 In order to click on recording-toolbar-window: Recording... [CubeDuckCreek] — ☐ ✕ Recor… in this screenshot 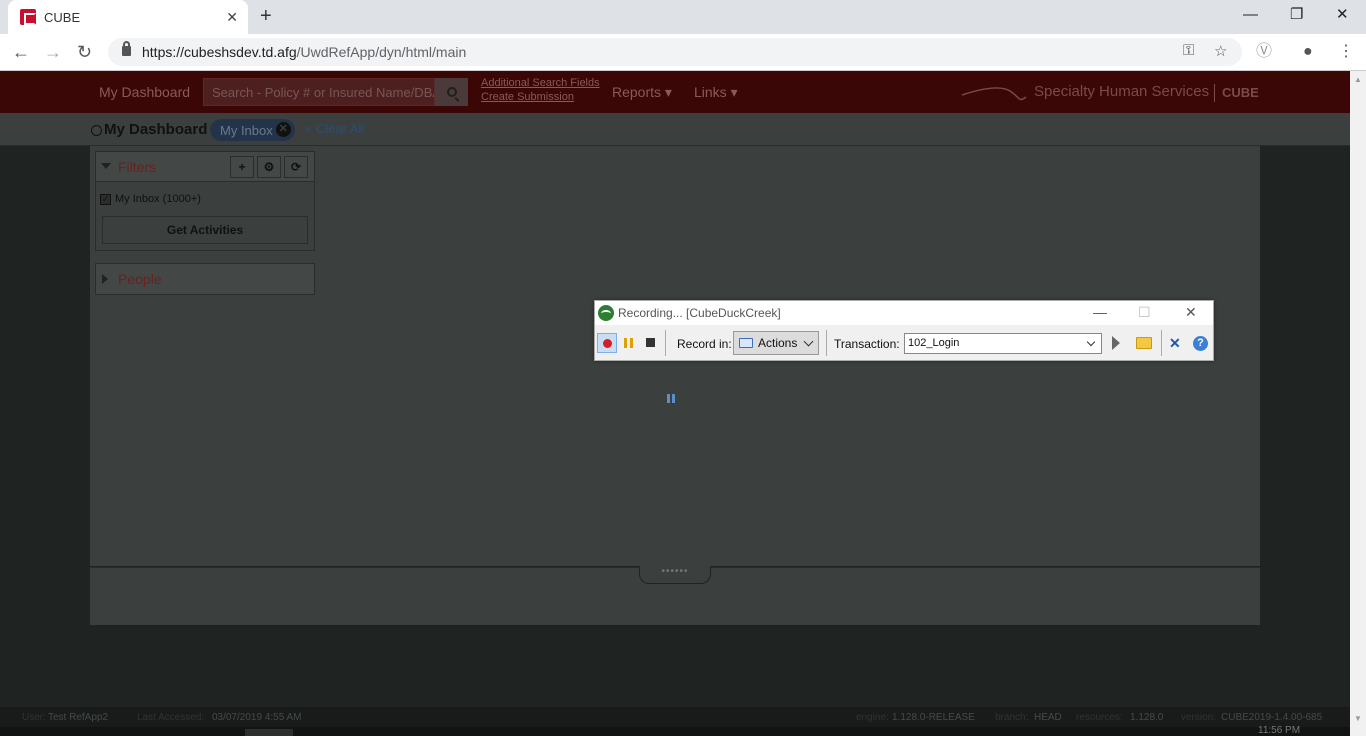, I will do `click(904, 330)`.